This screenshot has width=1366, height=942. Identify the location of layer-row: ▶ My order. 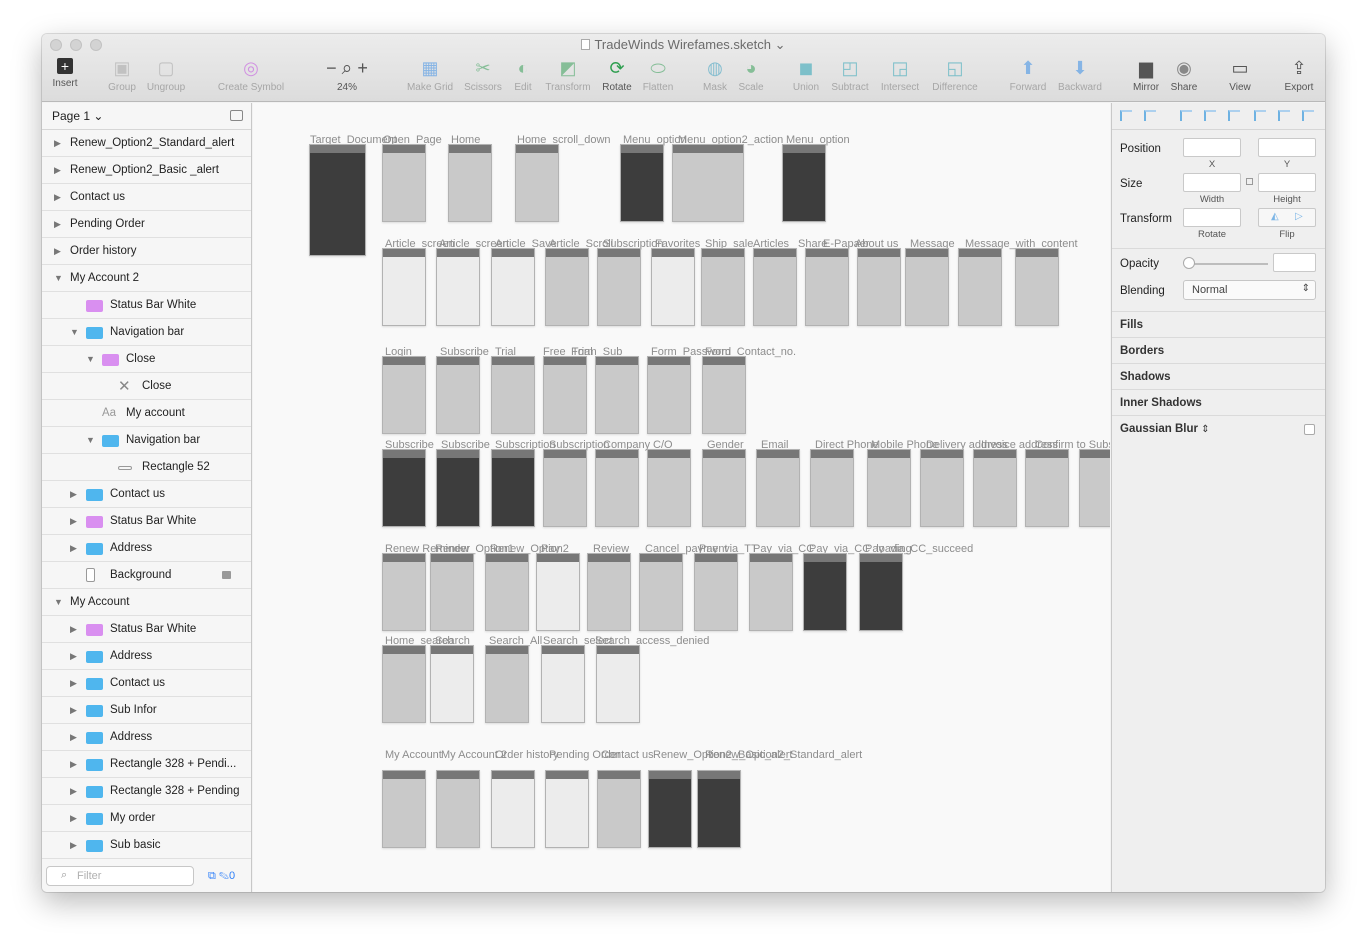
(146, 818).